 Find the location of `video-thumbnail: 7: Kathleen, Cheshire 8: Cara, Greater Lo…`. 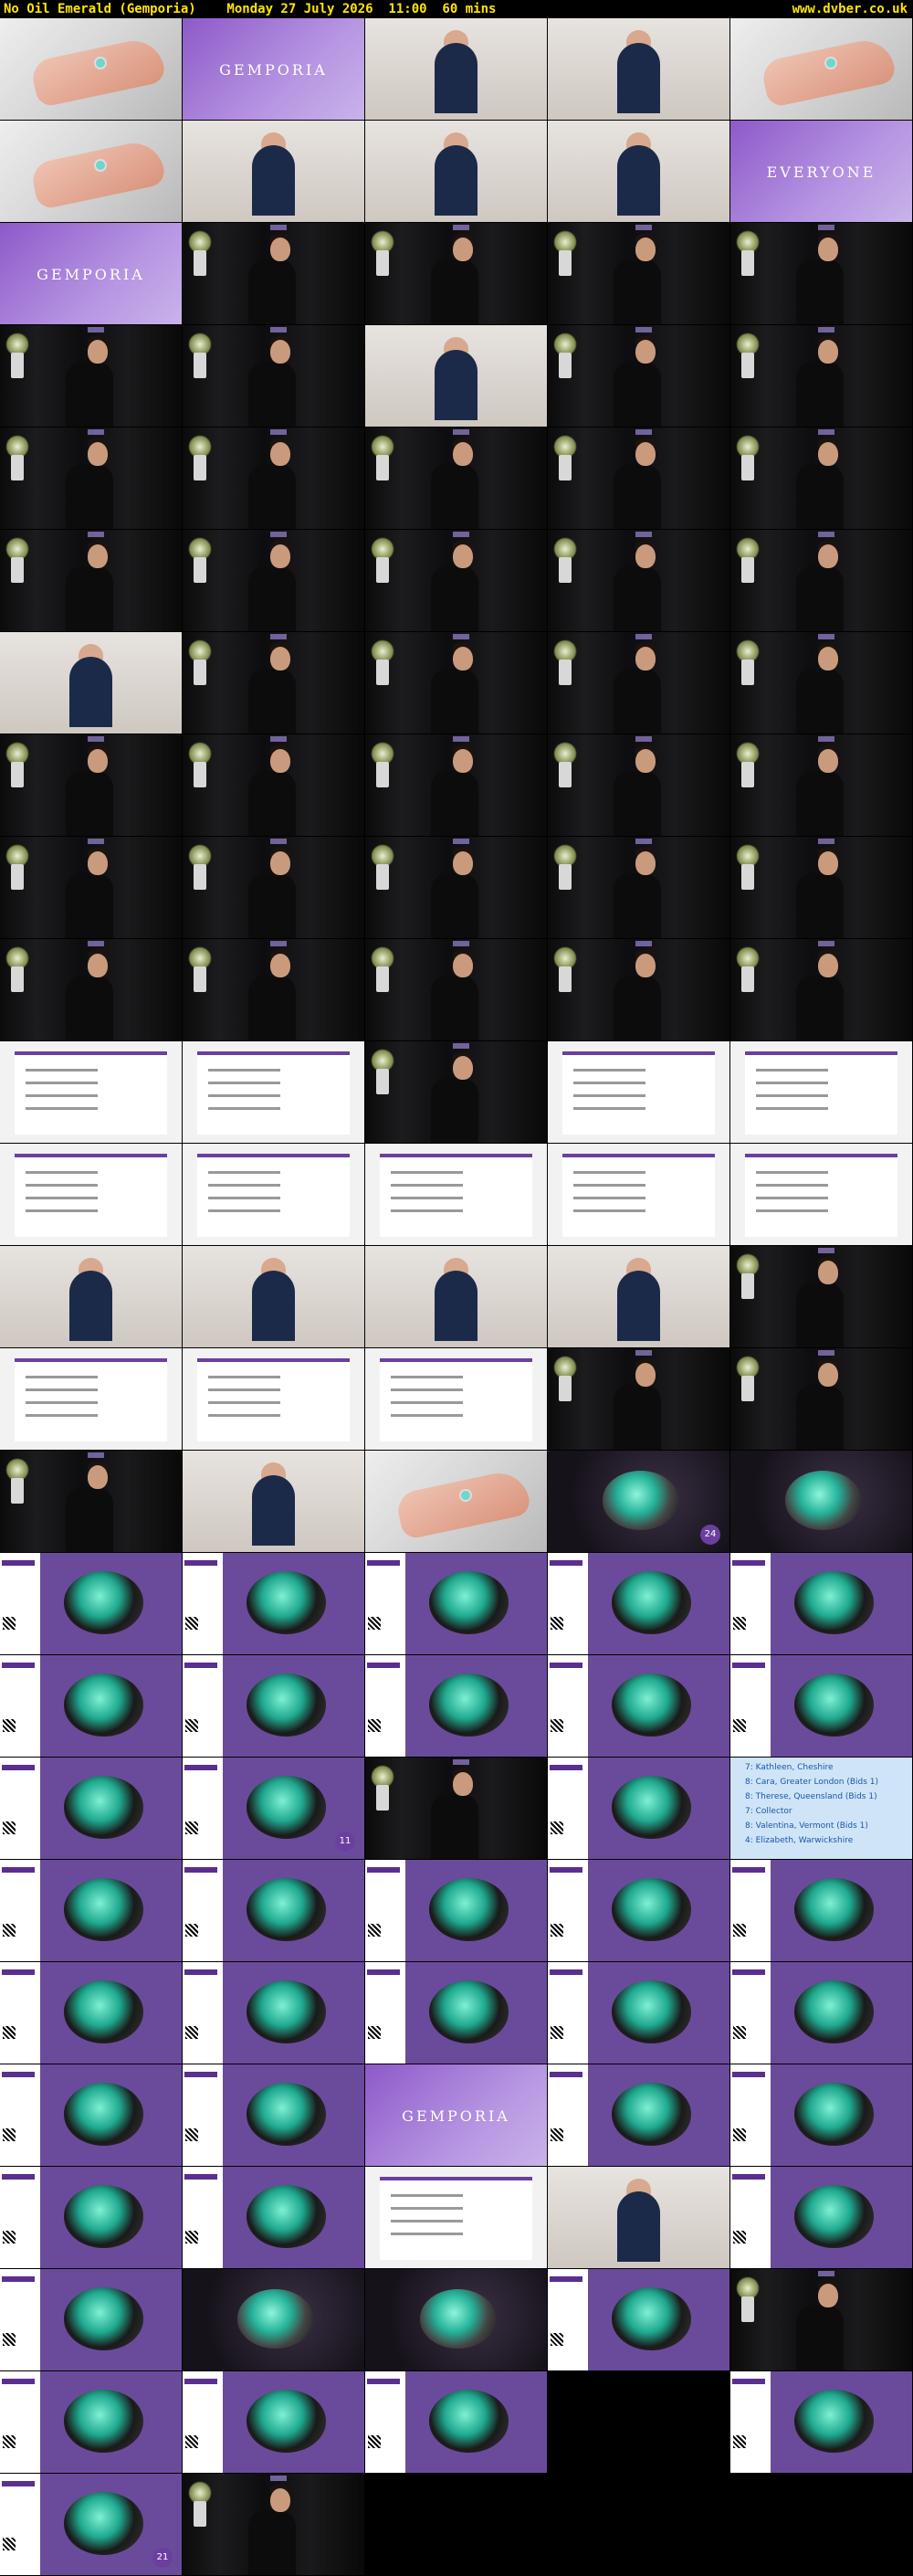

video-thumbnail: 7: Kathleen, Cheshire 8: Cara, Greater Lo… is located at coordinates (822, 1809).